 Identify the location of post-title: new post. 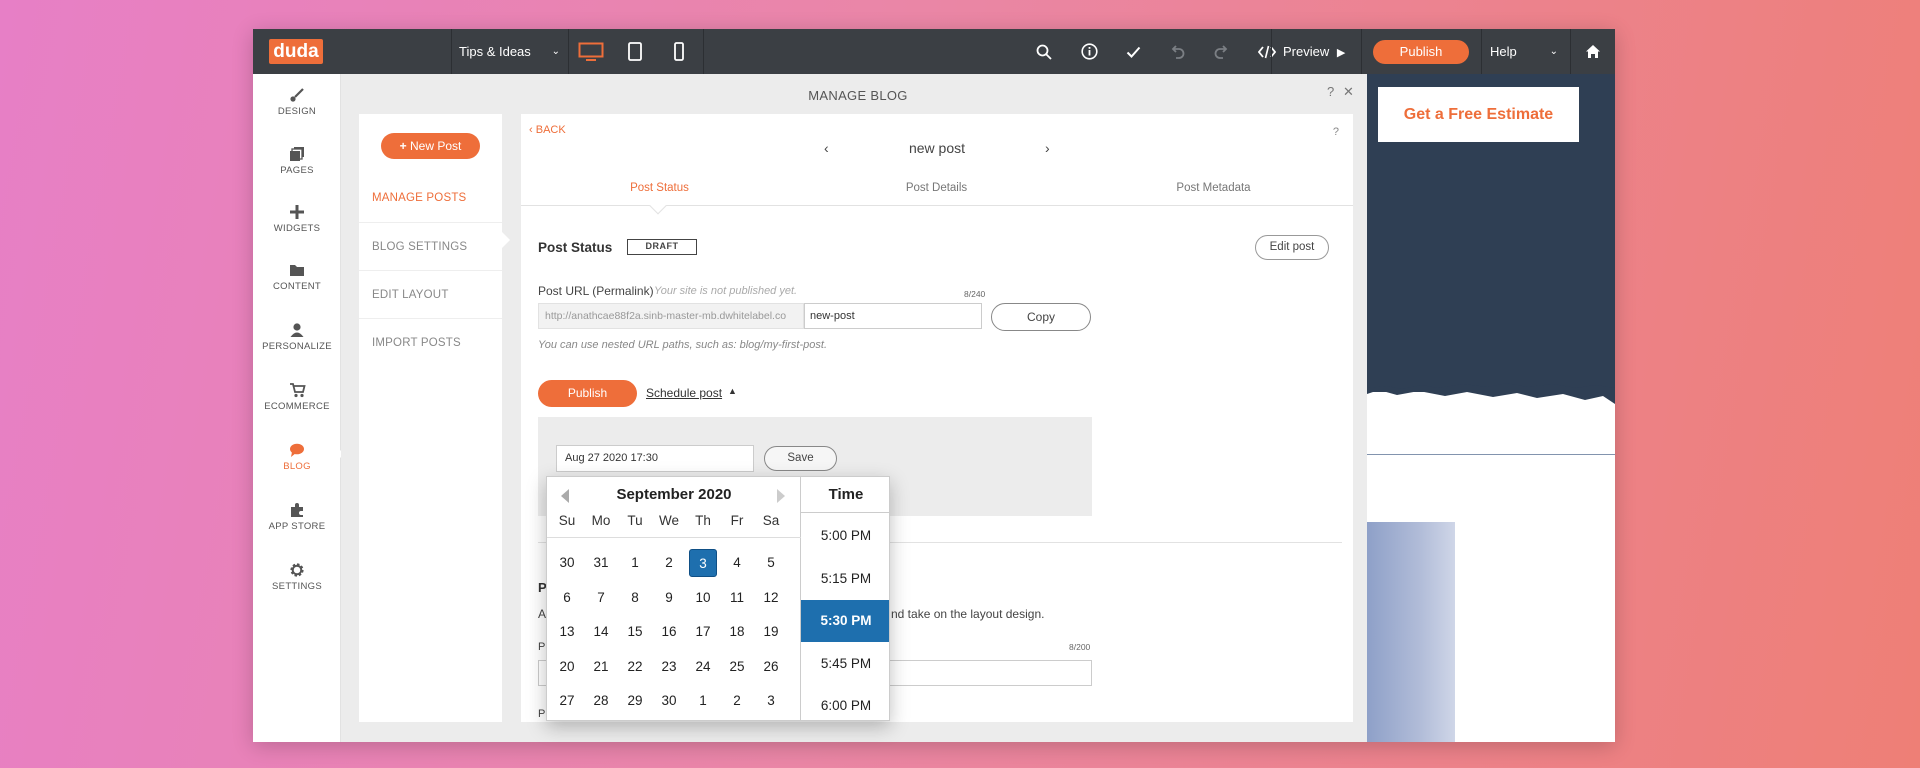
(937, 148).